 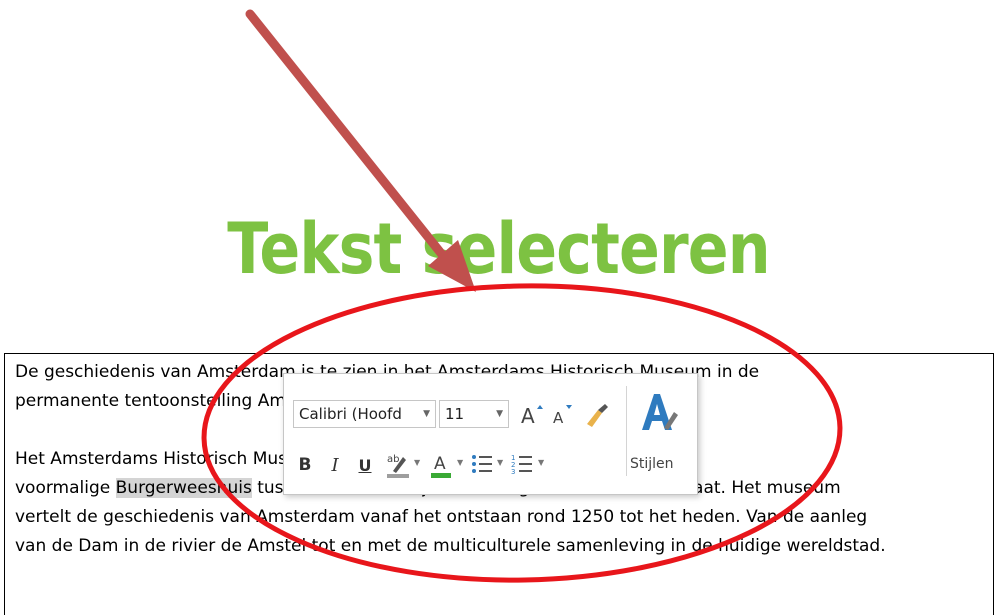 I want to click on page-title: Tekst selecteren, so click(x=498, y=249).